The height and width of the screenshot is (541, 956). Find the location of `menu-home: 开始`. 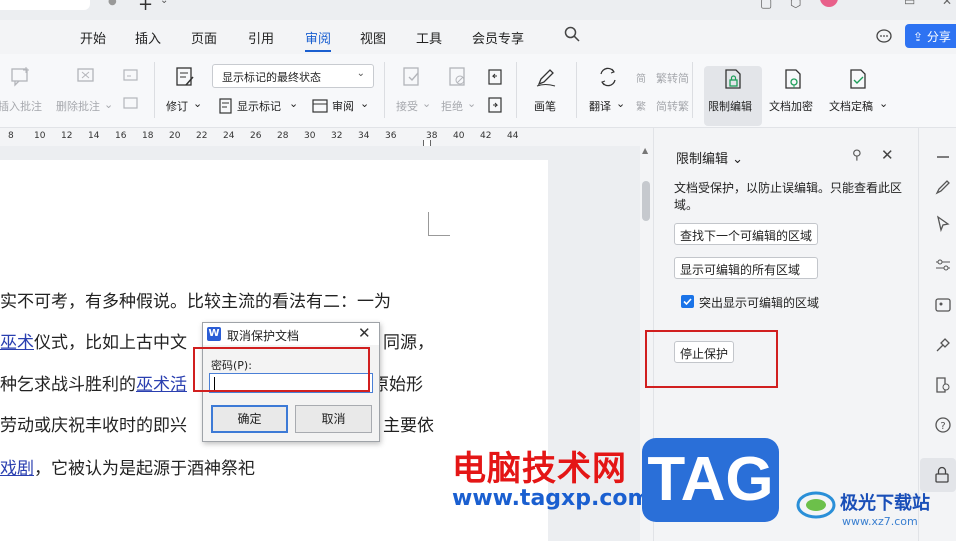

menu-home: 开始 is located at coordinates (93, 37).